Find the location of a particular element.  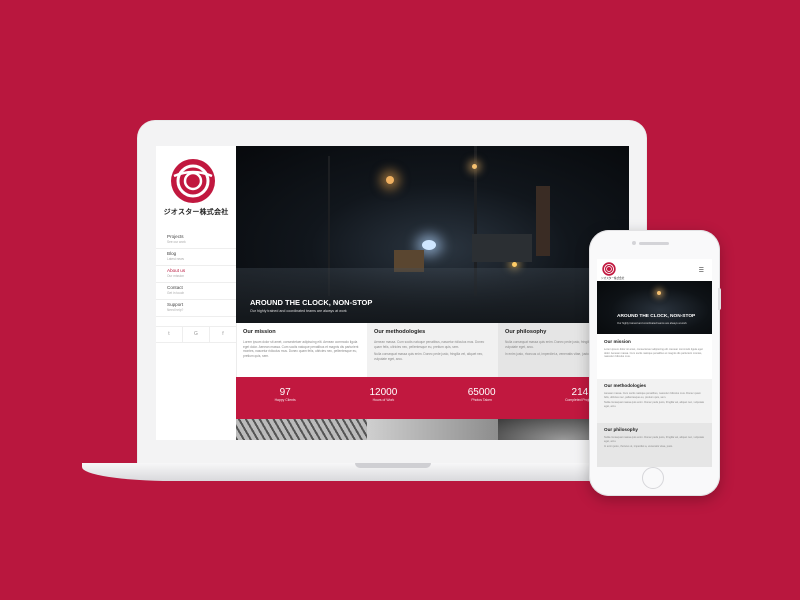

social-links: t G f is located at coordinates (196, 334).